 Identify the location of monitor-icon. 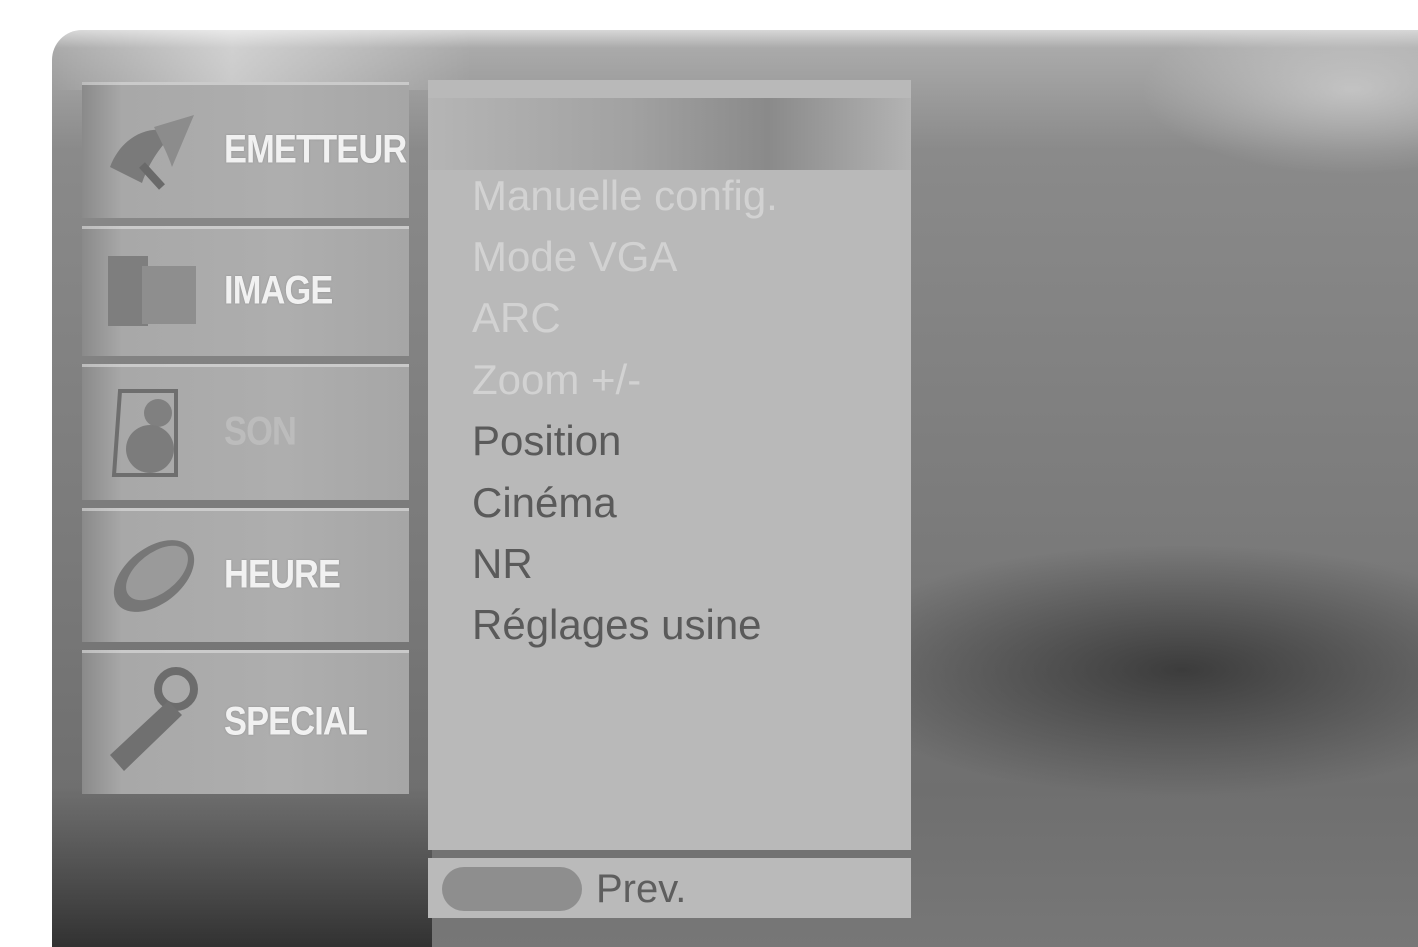
(152, 291).